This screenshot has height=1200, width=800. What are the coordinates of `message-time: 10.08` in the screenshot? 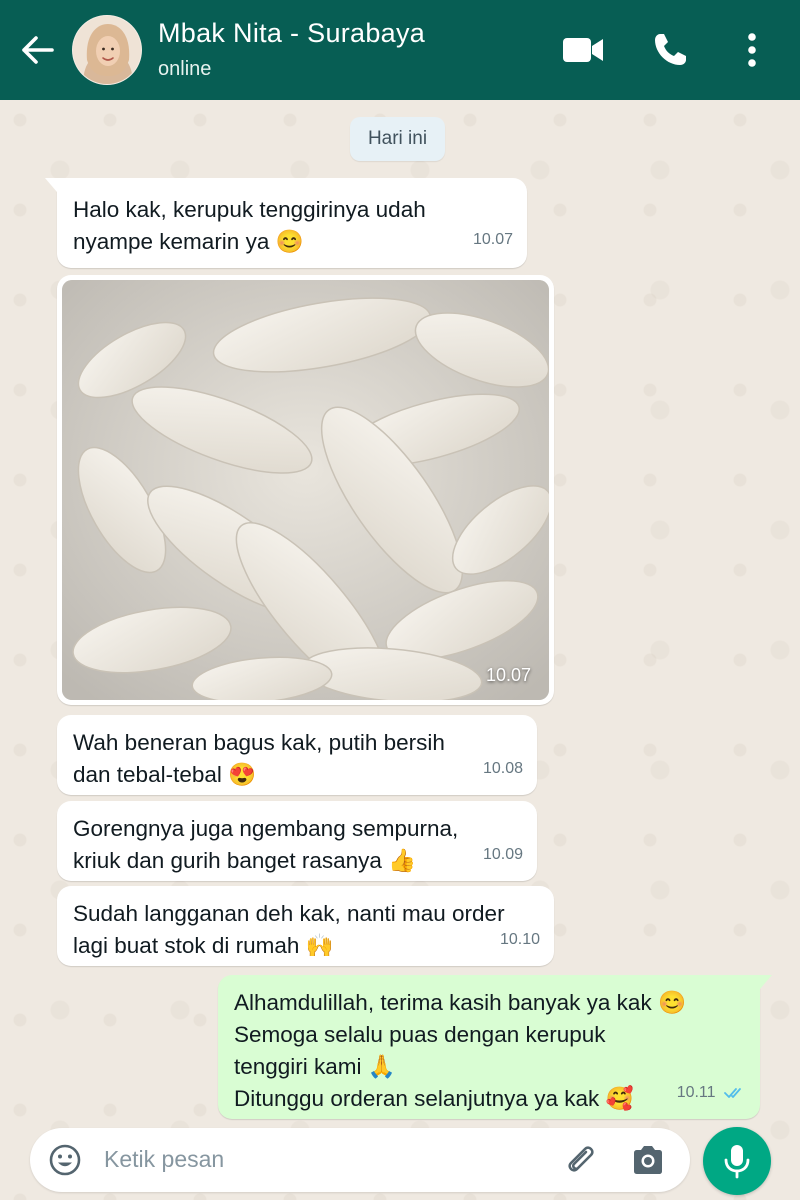 It's located at (502, 768).